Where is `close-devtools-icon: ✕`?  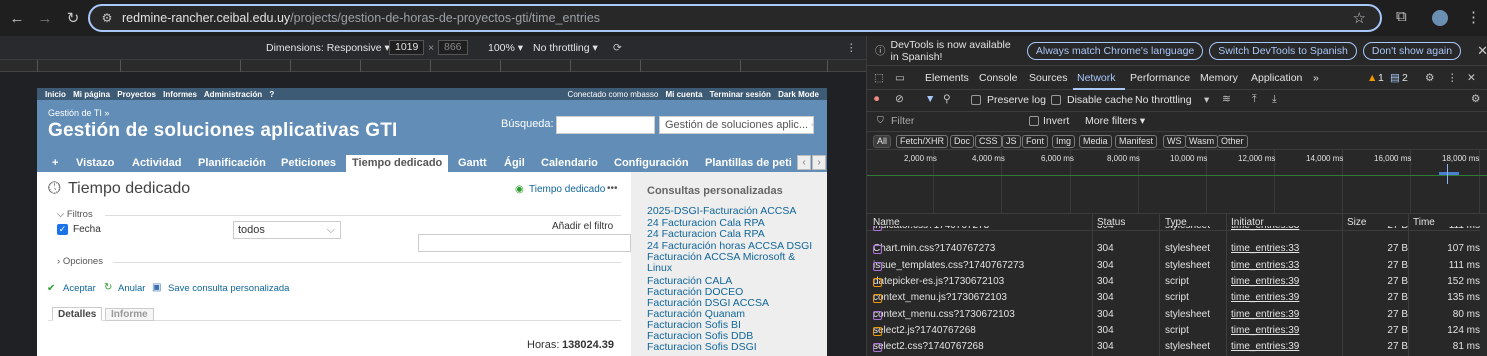
close-devtools-icon: ✕ is located at coordinates (1471, 78).